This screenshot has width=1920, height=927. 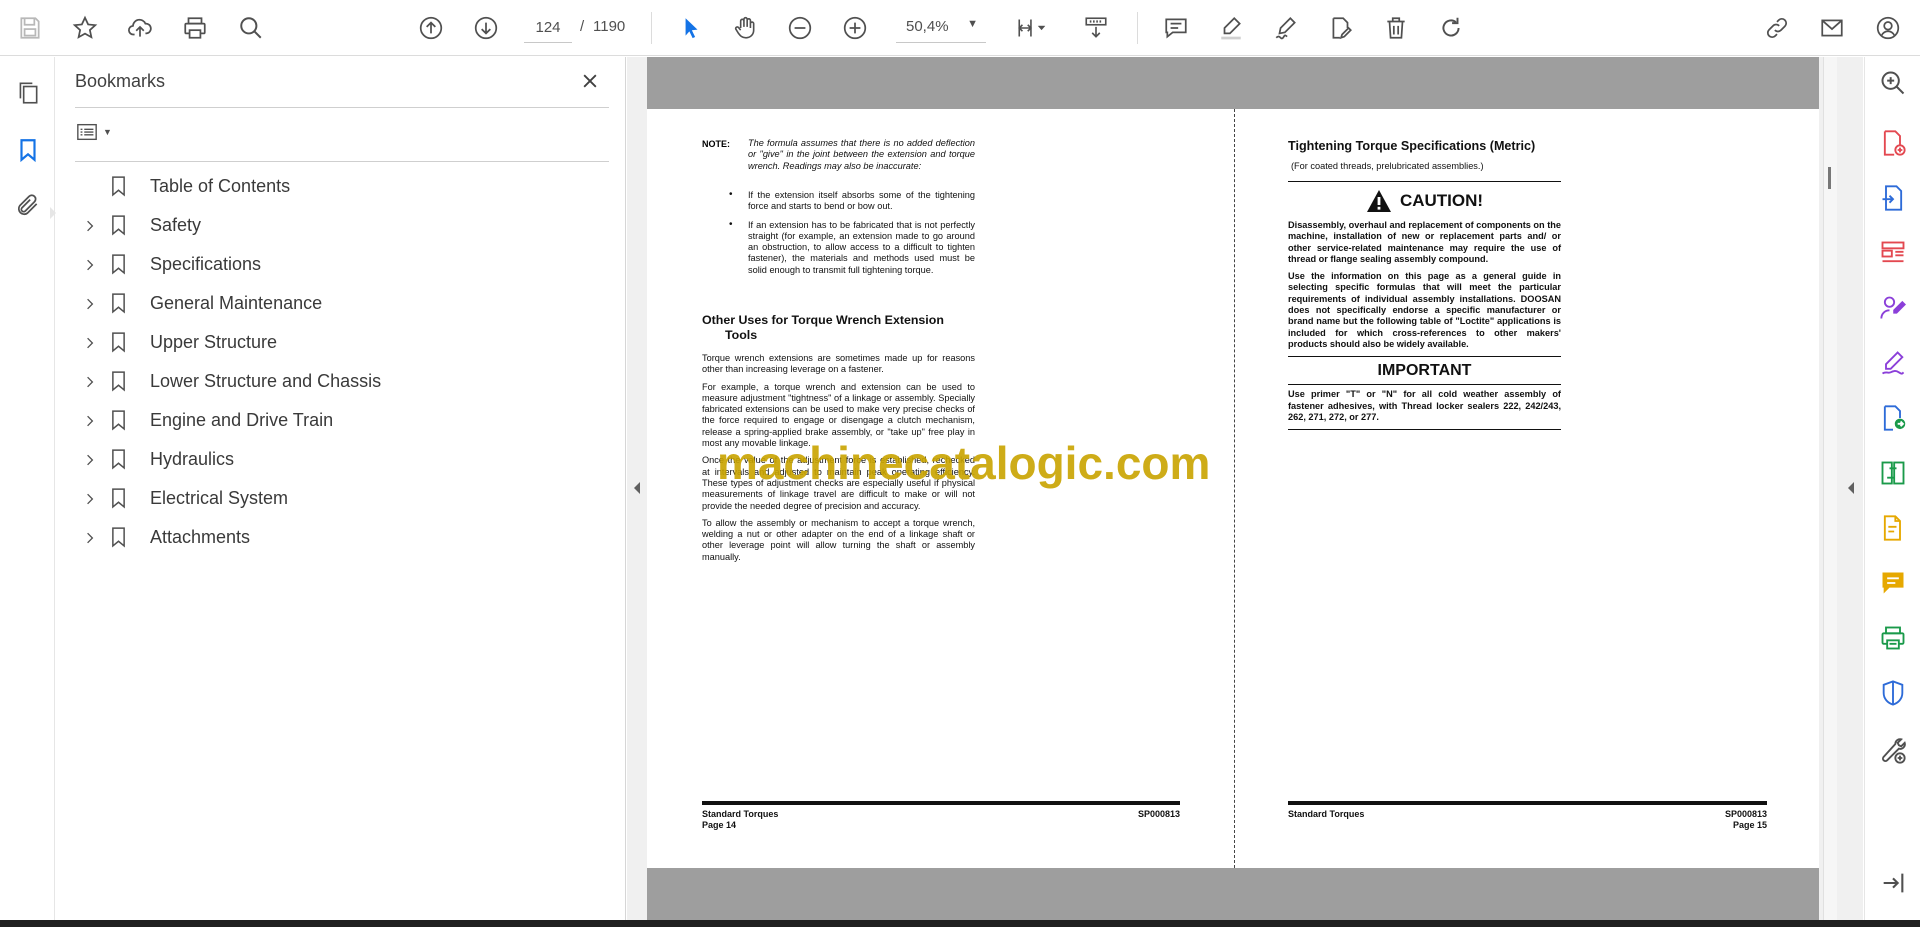 I want to click on account-icon, so click(x=1888, y=28).